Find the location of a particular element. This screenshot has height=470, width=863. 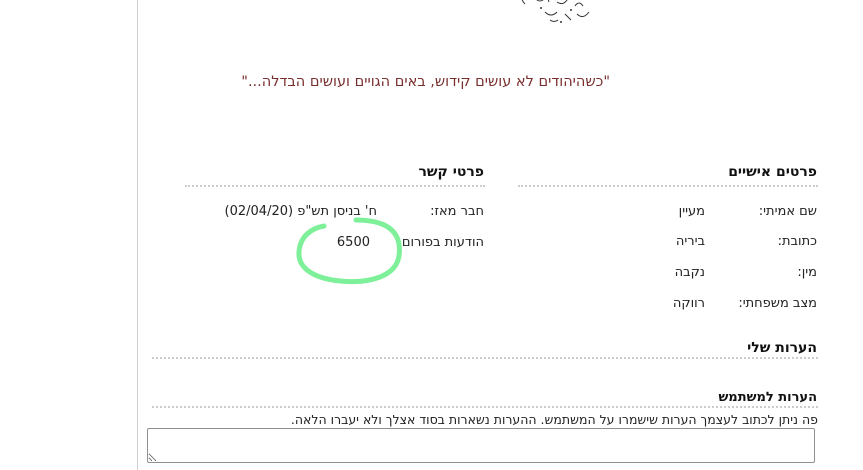

real-name-label: שם אמיתי: is located at coordinates (787, 211).